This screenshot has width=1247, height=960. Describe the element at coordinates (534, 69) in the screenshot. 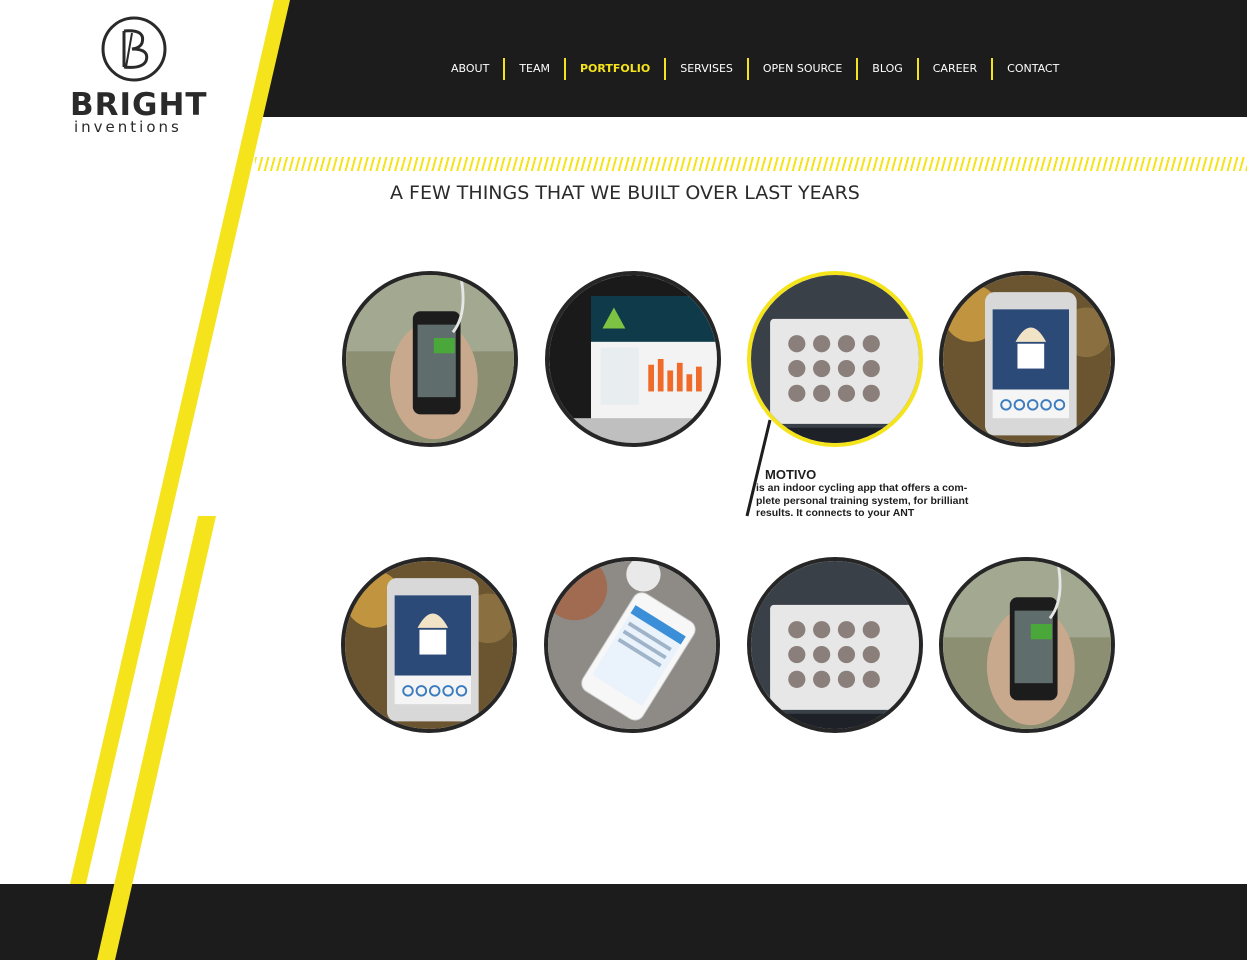

I see `nav-team: TEAM` at that location.